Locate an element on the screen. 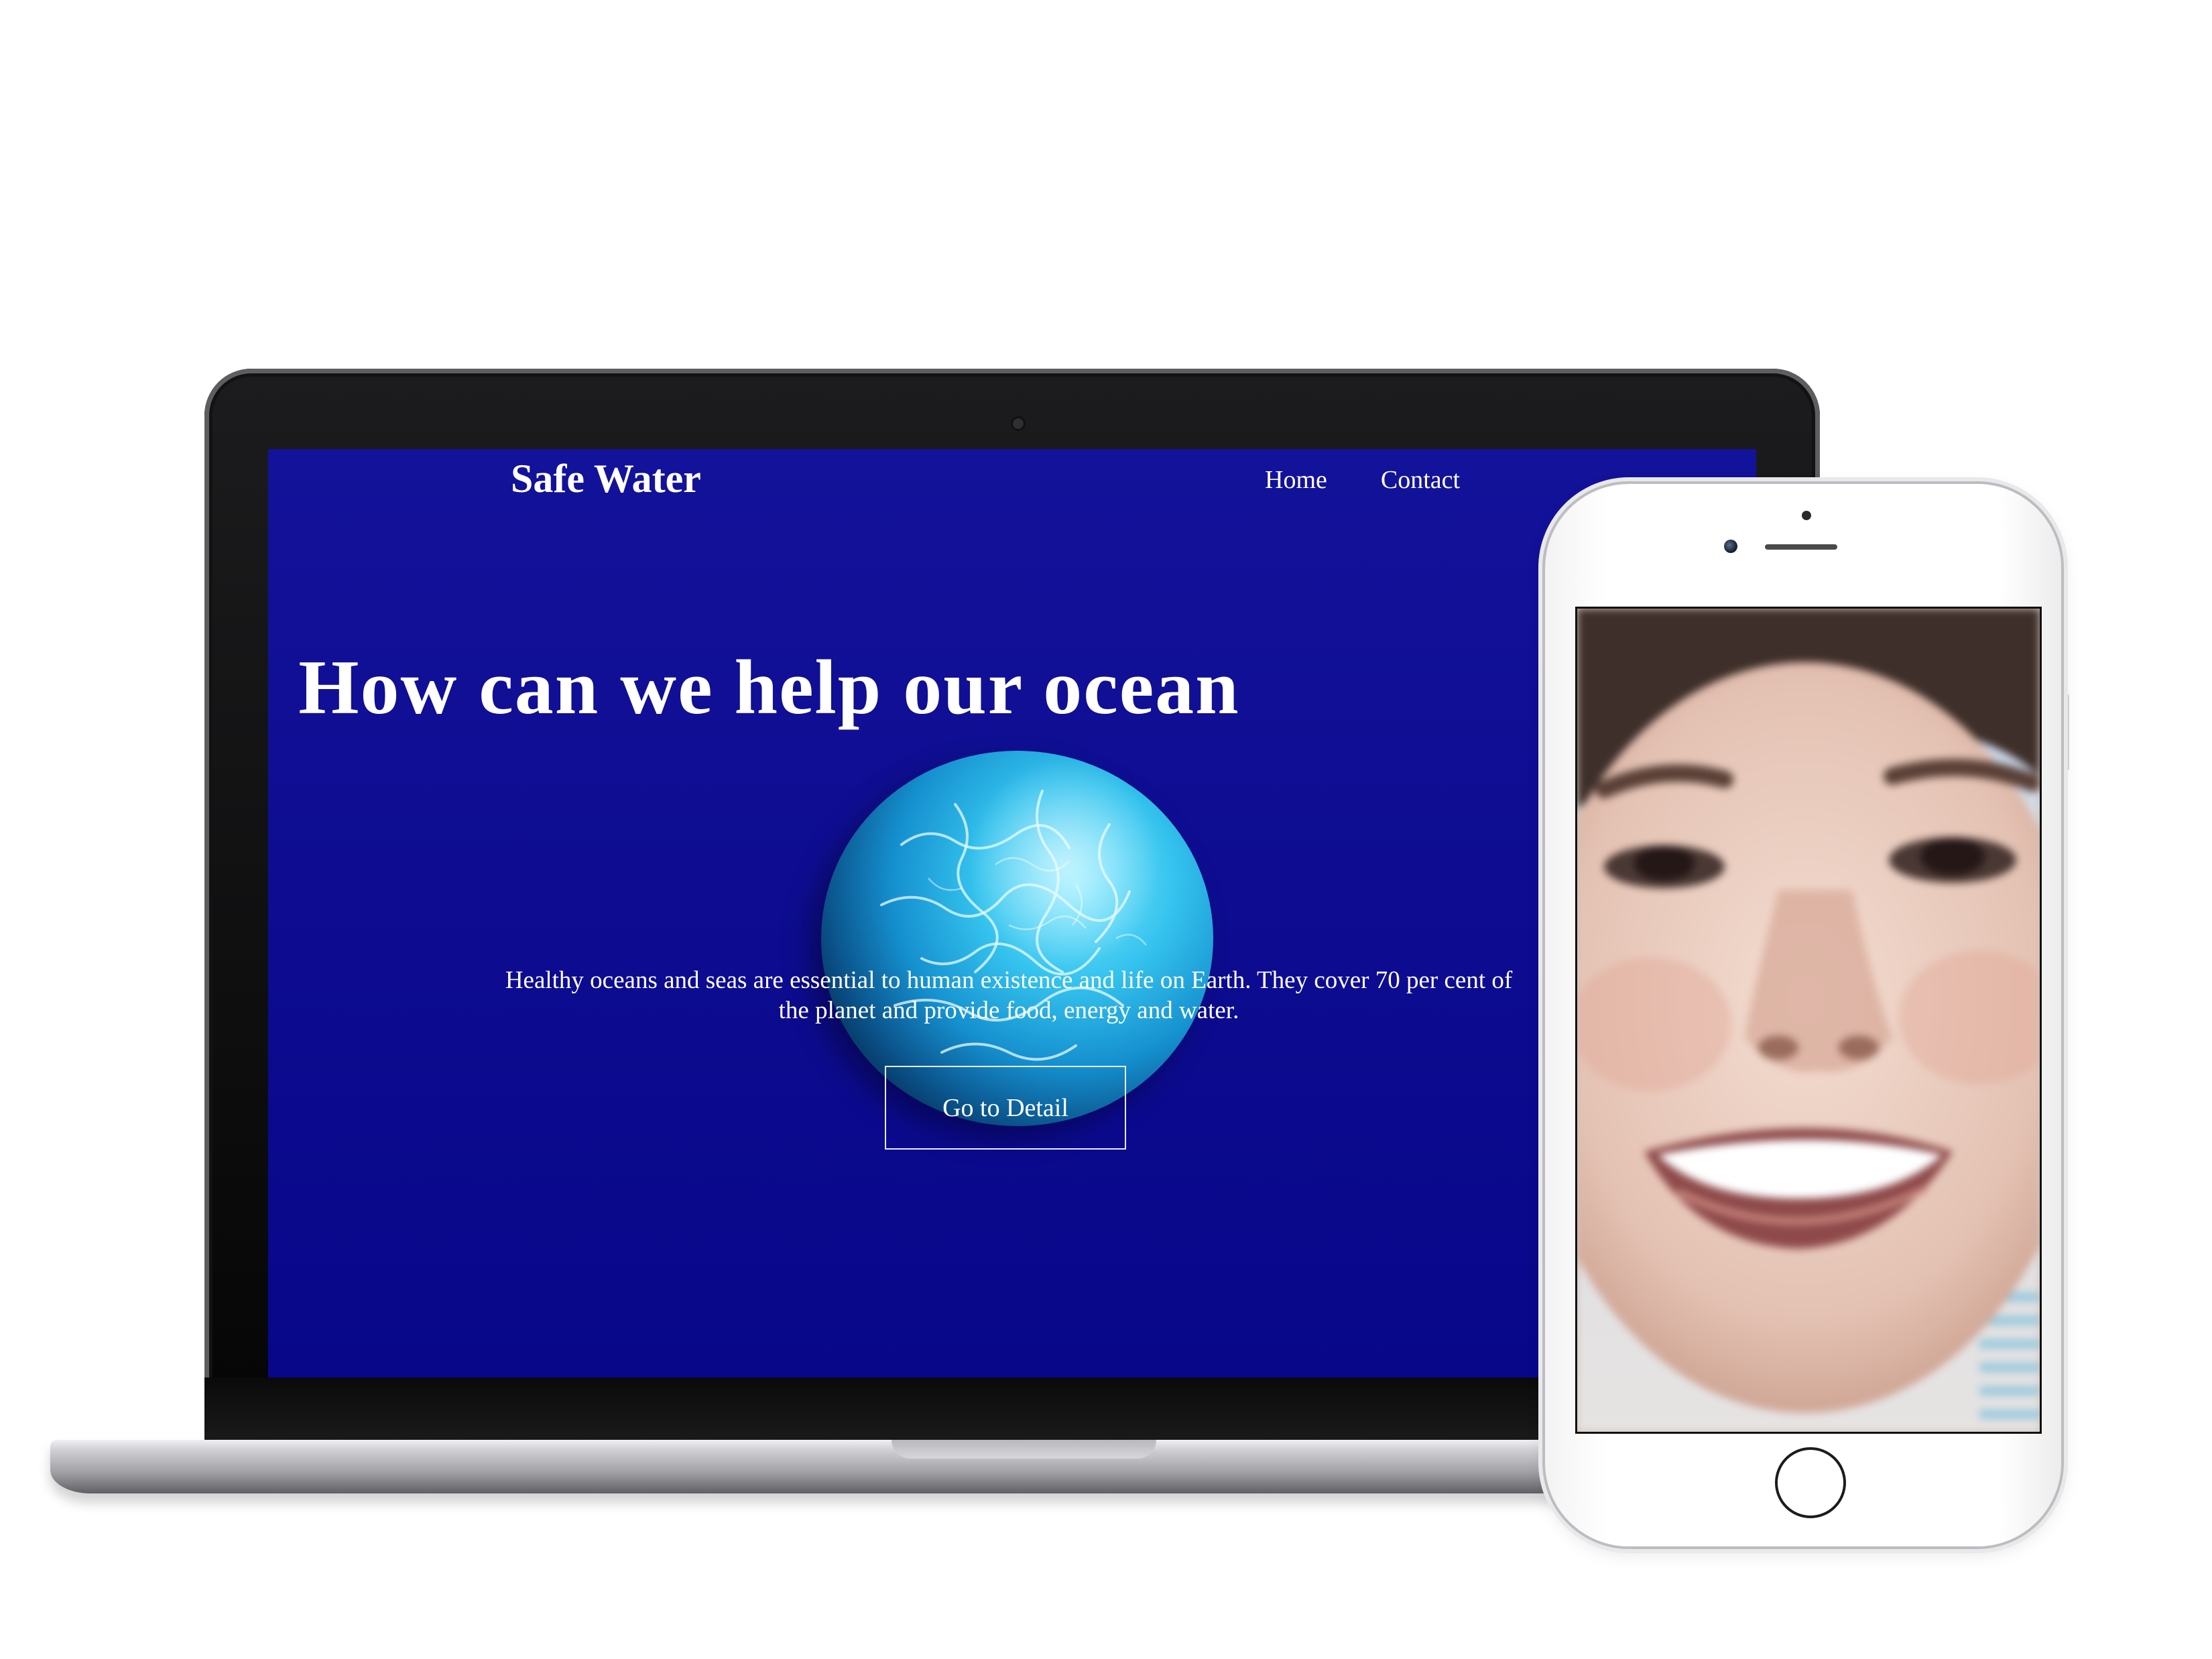  phone-screen is located at coordinates (1808, 1020).